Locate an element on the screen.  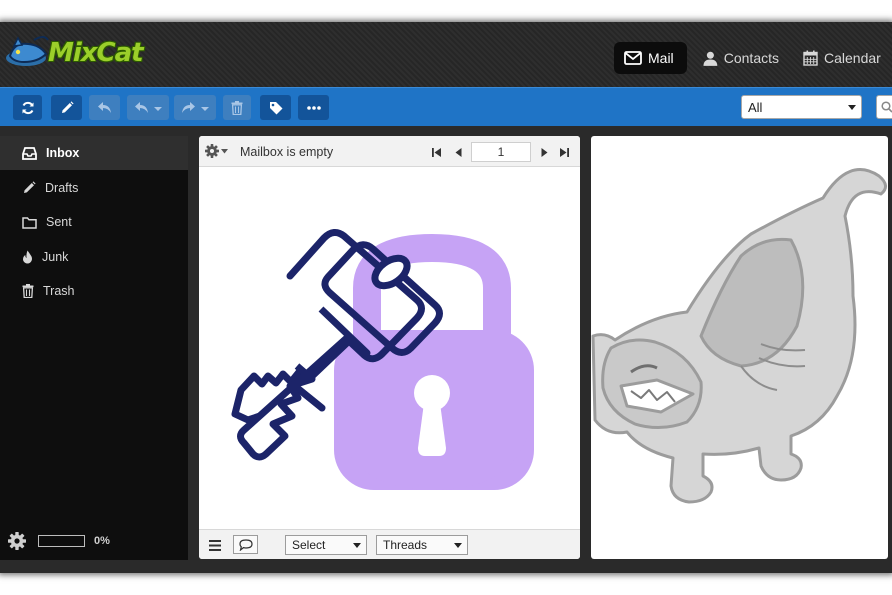
search-icon is located at coordinates (886, 107).